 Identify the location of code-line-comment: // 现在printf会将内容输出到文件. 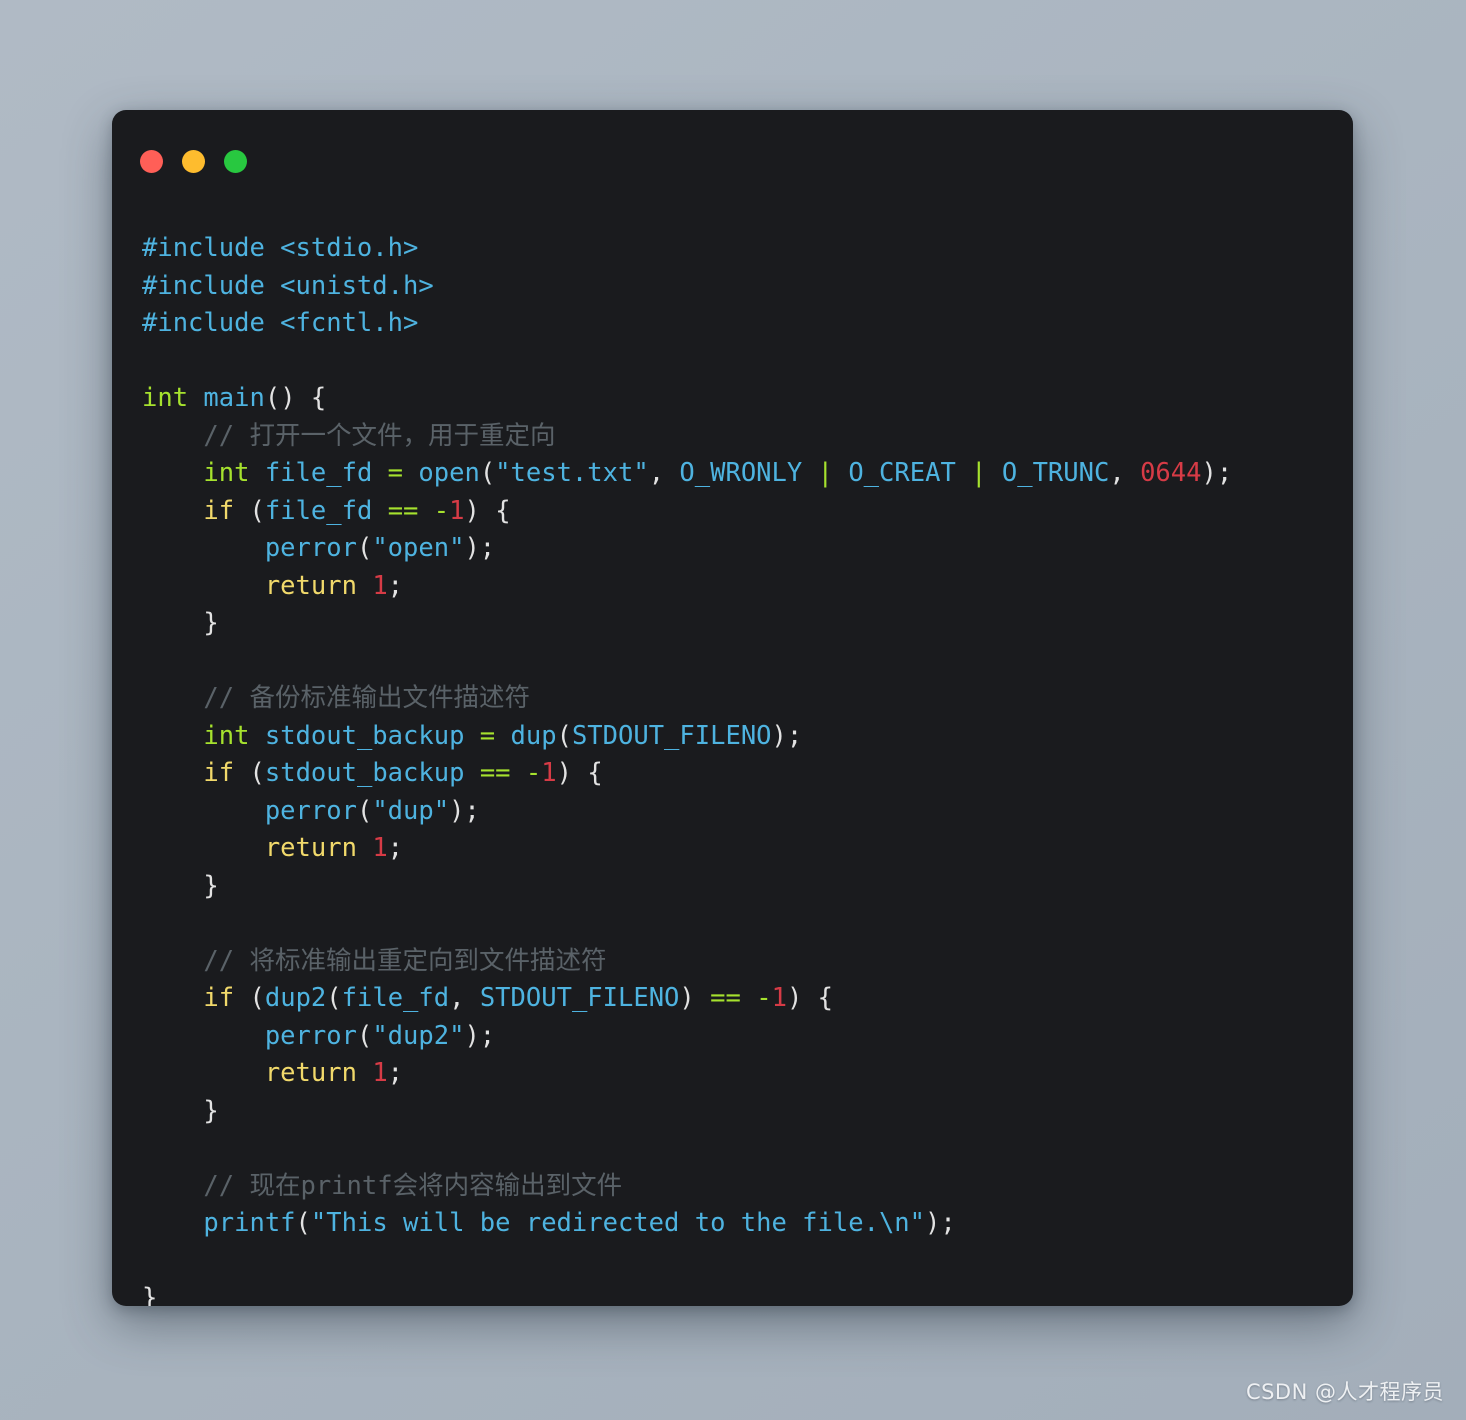
(382, 1185).